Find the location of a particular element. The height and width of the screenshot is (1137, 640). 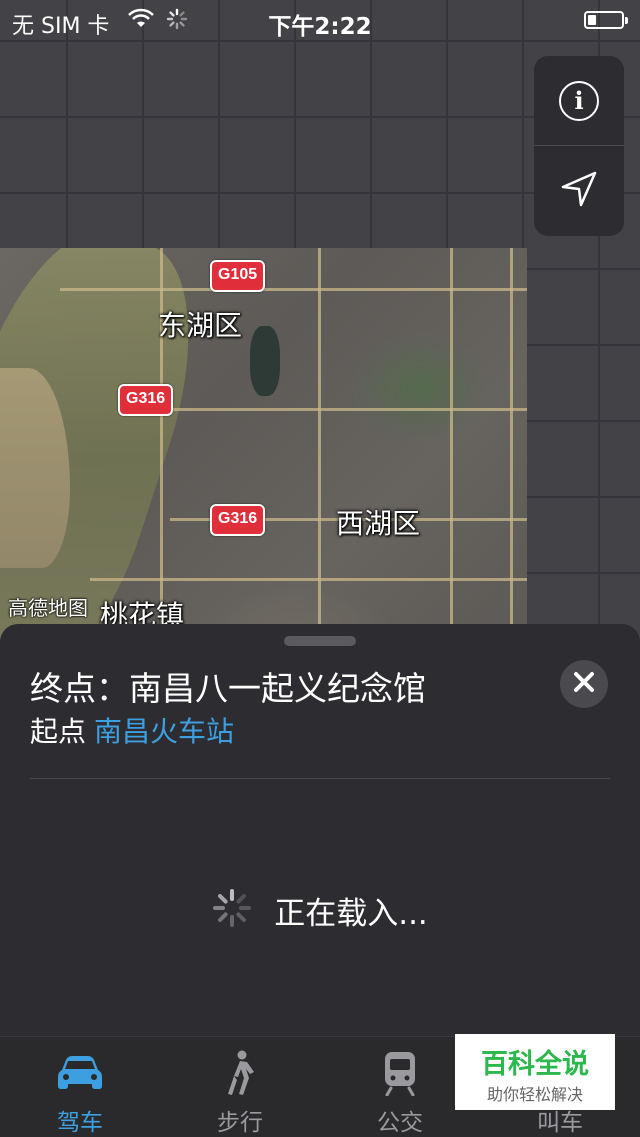

tab-label: 驾车 is located at coordinates (80, 1123).